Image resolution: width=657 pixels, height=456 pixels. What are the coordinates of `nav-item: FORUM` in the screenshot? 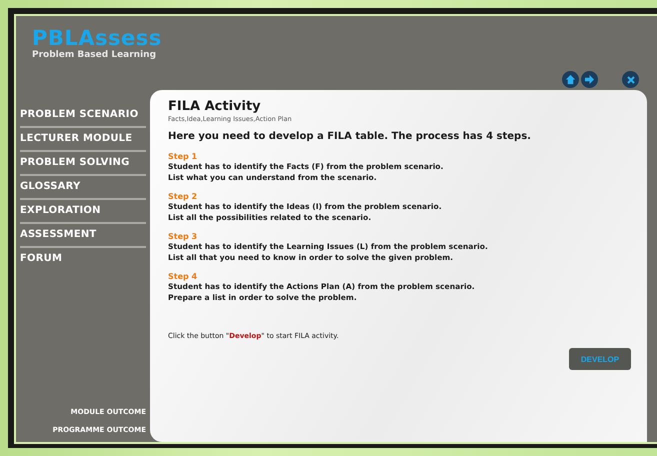 It's located at (83, 260).